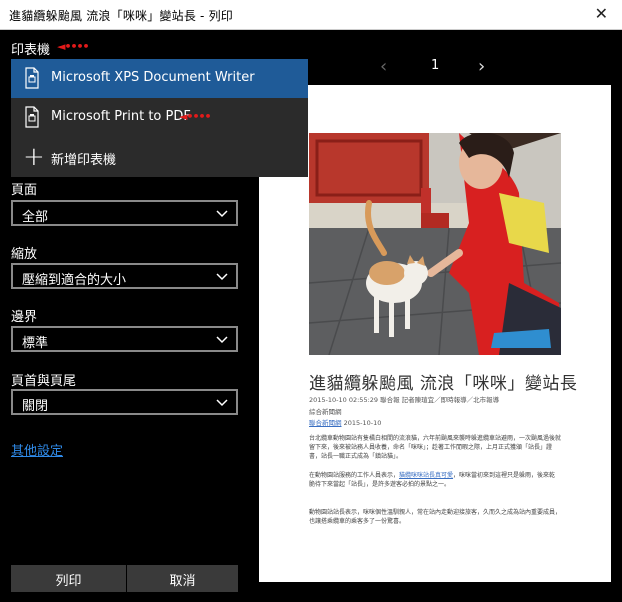  I want to click on printer-option-label: Microsoft Print to PDF, so click(121, 116).